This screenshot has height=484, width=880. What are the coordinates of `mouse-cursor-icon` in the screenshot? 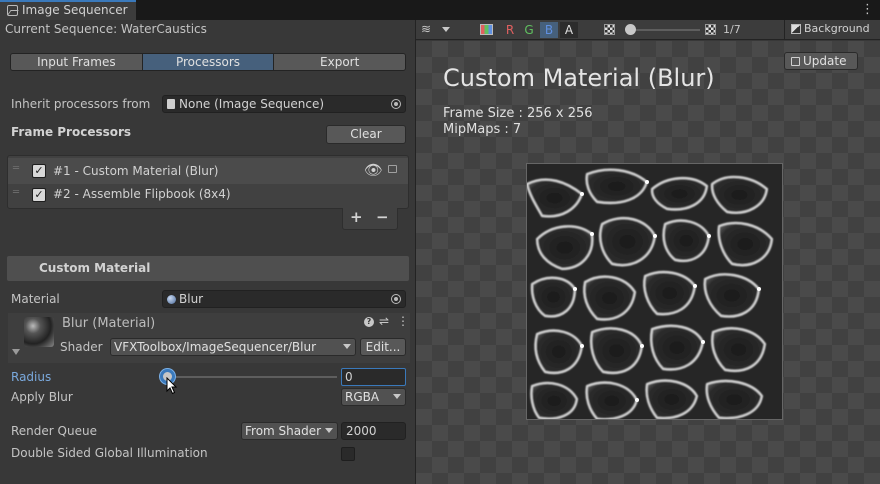 It's located at (172, 386).